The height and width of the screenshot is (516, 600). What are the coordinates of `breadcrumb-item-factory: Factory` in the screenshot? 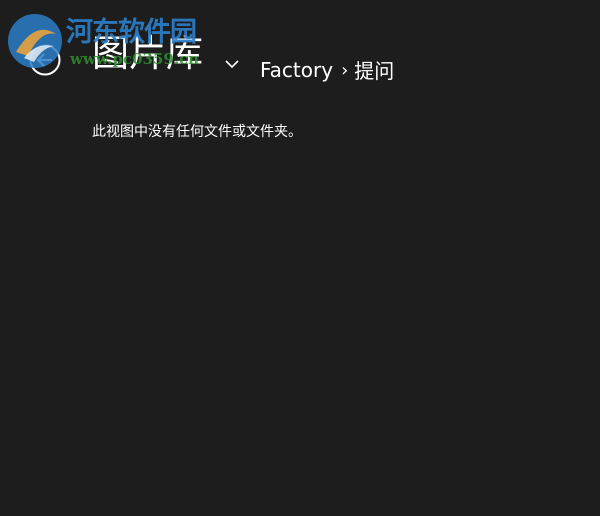 It's located at (296, 70).